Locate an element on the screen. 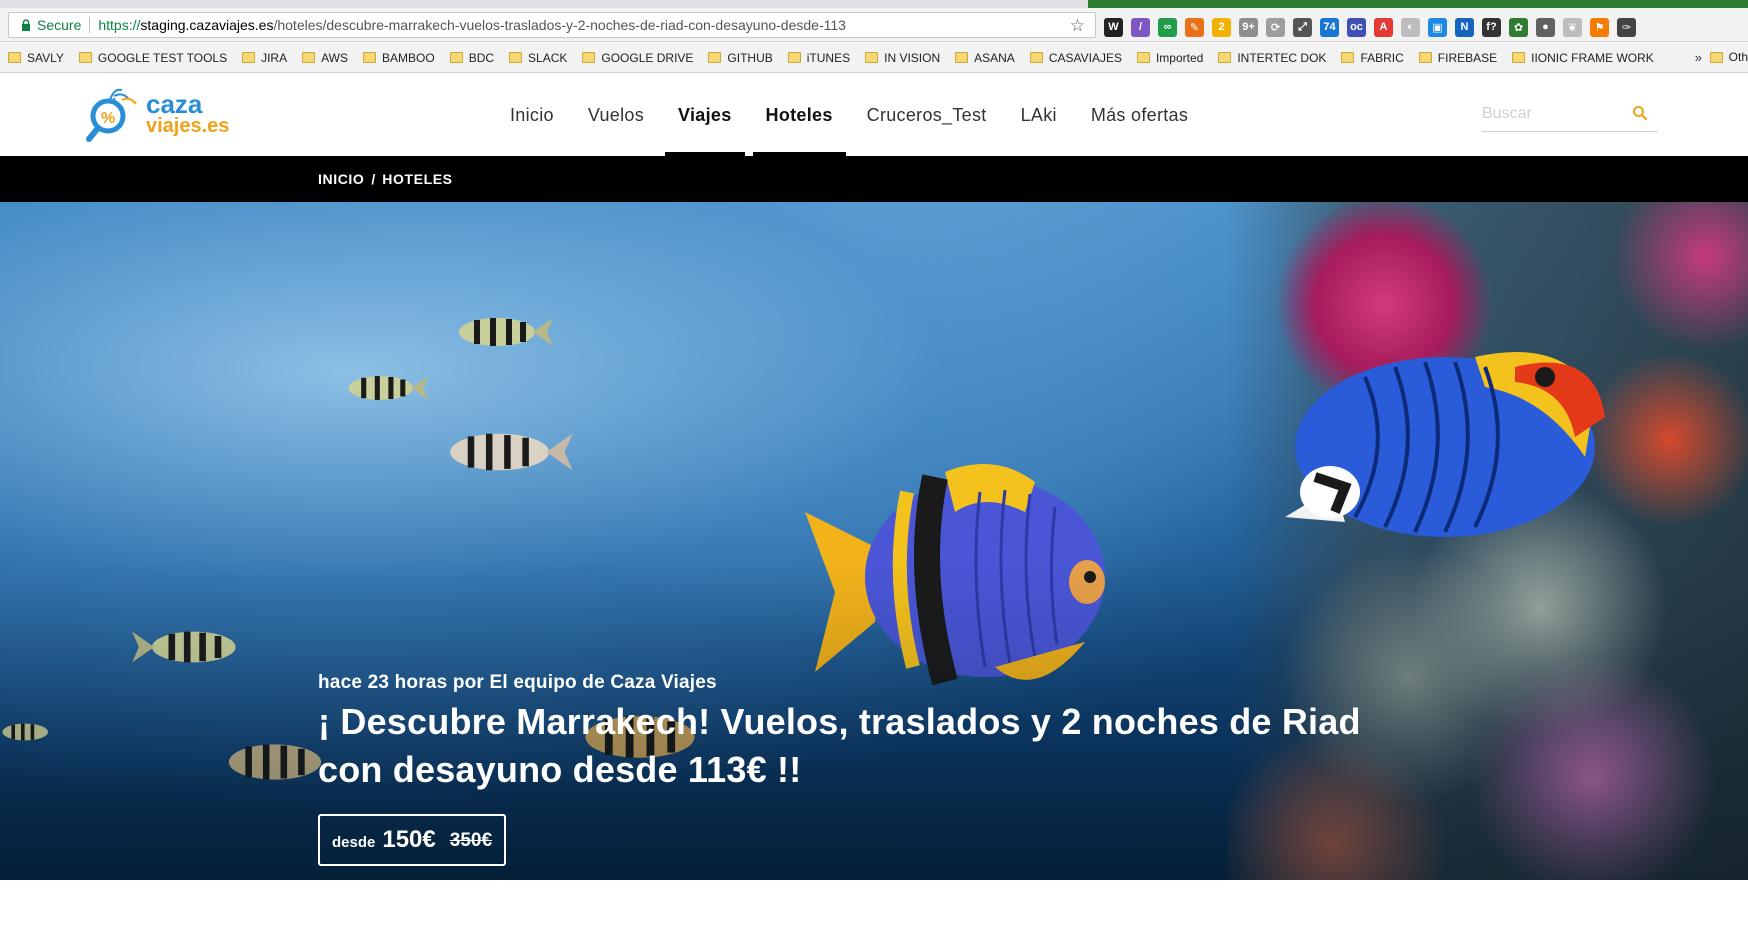  bookmark-item: Imported is located at coordinates (1170, 57).